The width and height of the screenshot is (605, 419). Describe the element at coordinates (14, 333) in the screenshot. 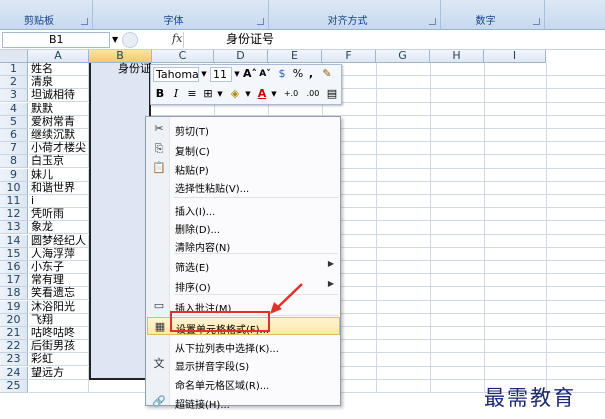

I see `row-header: 21` at that location.